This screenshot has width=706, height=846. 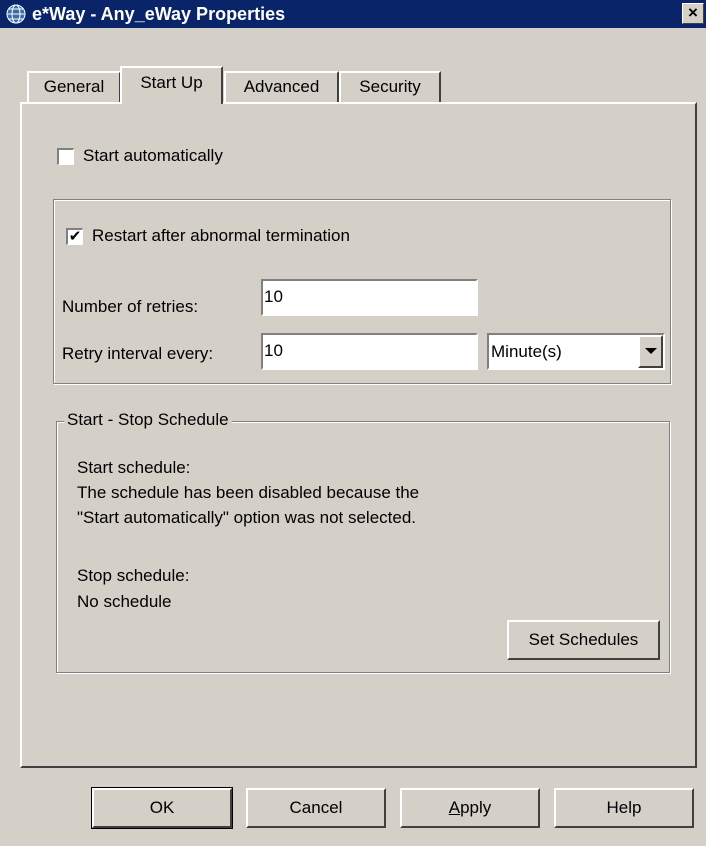 I want to click on tab-general-label: General, so click(x=74, y=86).